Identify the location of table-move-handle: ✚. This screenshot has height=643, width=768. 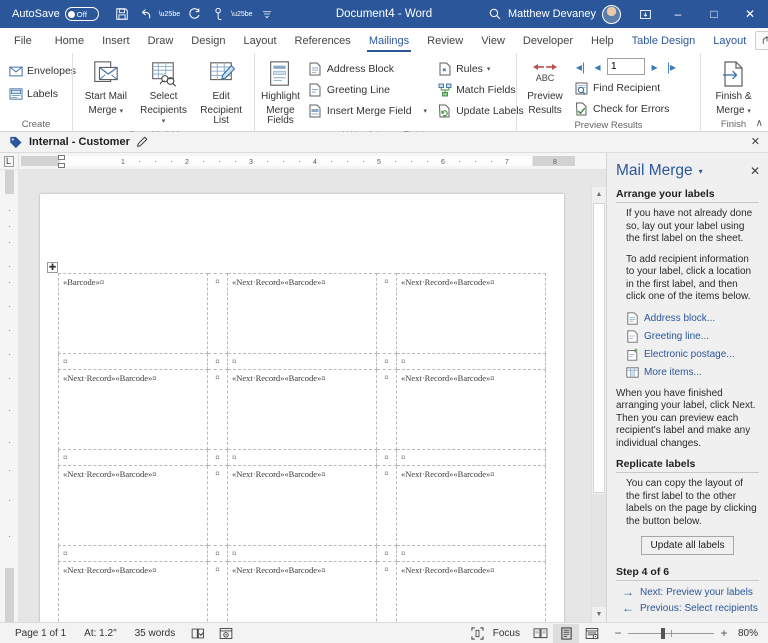
(52, 267).